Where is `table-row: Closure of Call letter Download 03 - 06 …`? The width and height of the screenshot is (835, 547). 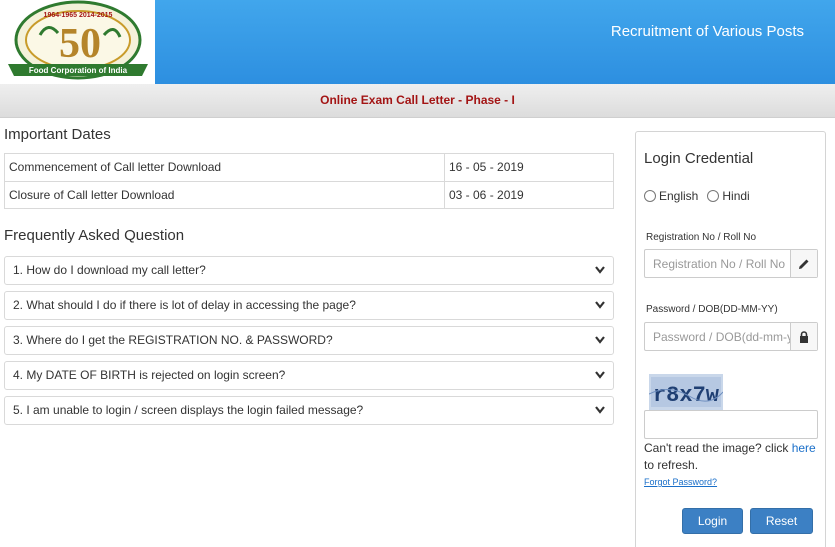
table-row: Closure of Call letter Download 03 - 06 … is located at coordinates (309, 194).